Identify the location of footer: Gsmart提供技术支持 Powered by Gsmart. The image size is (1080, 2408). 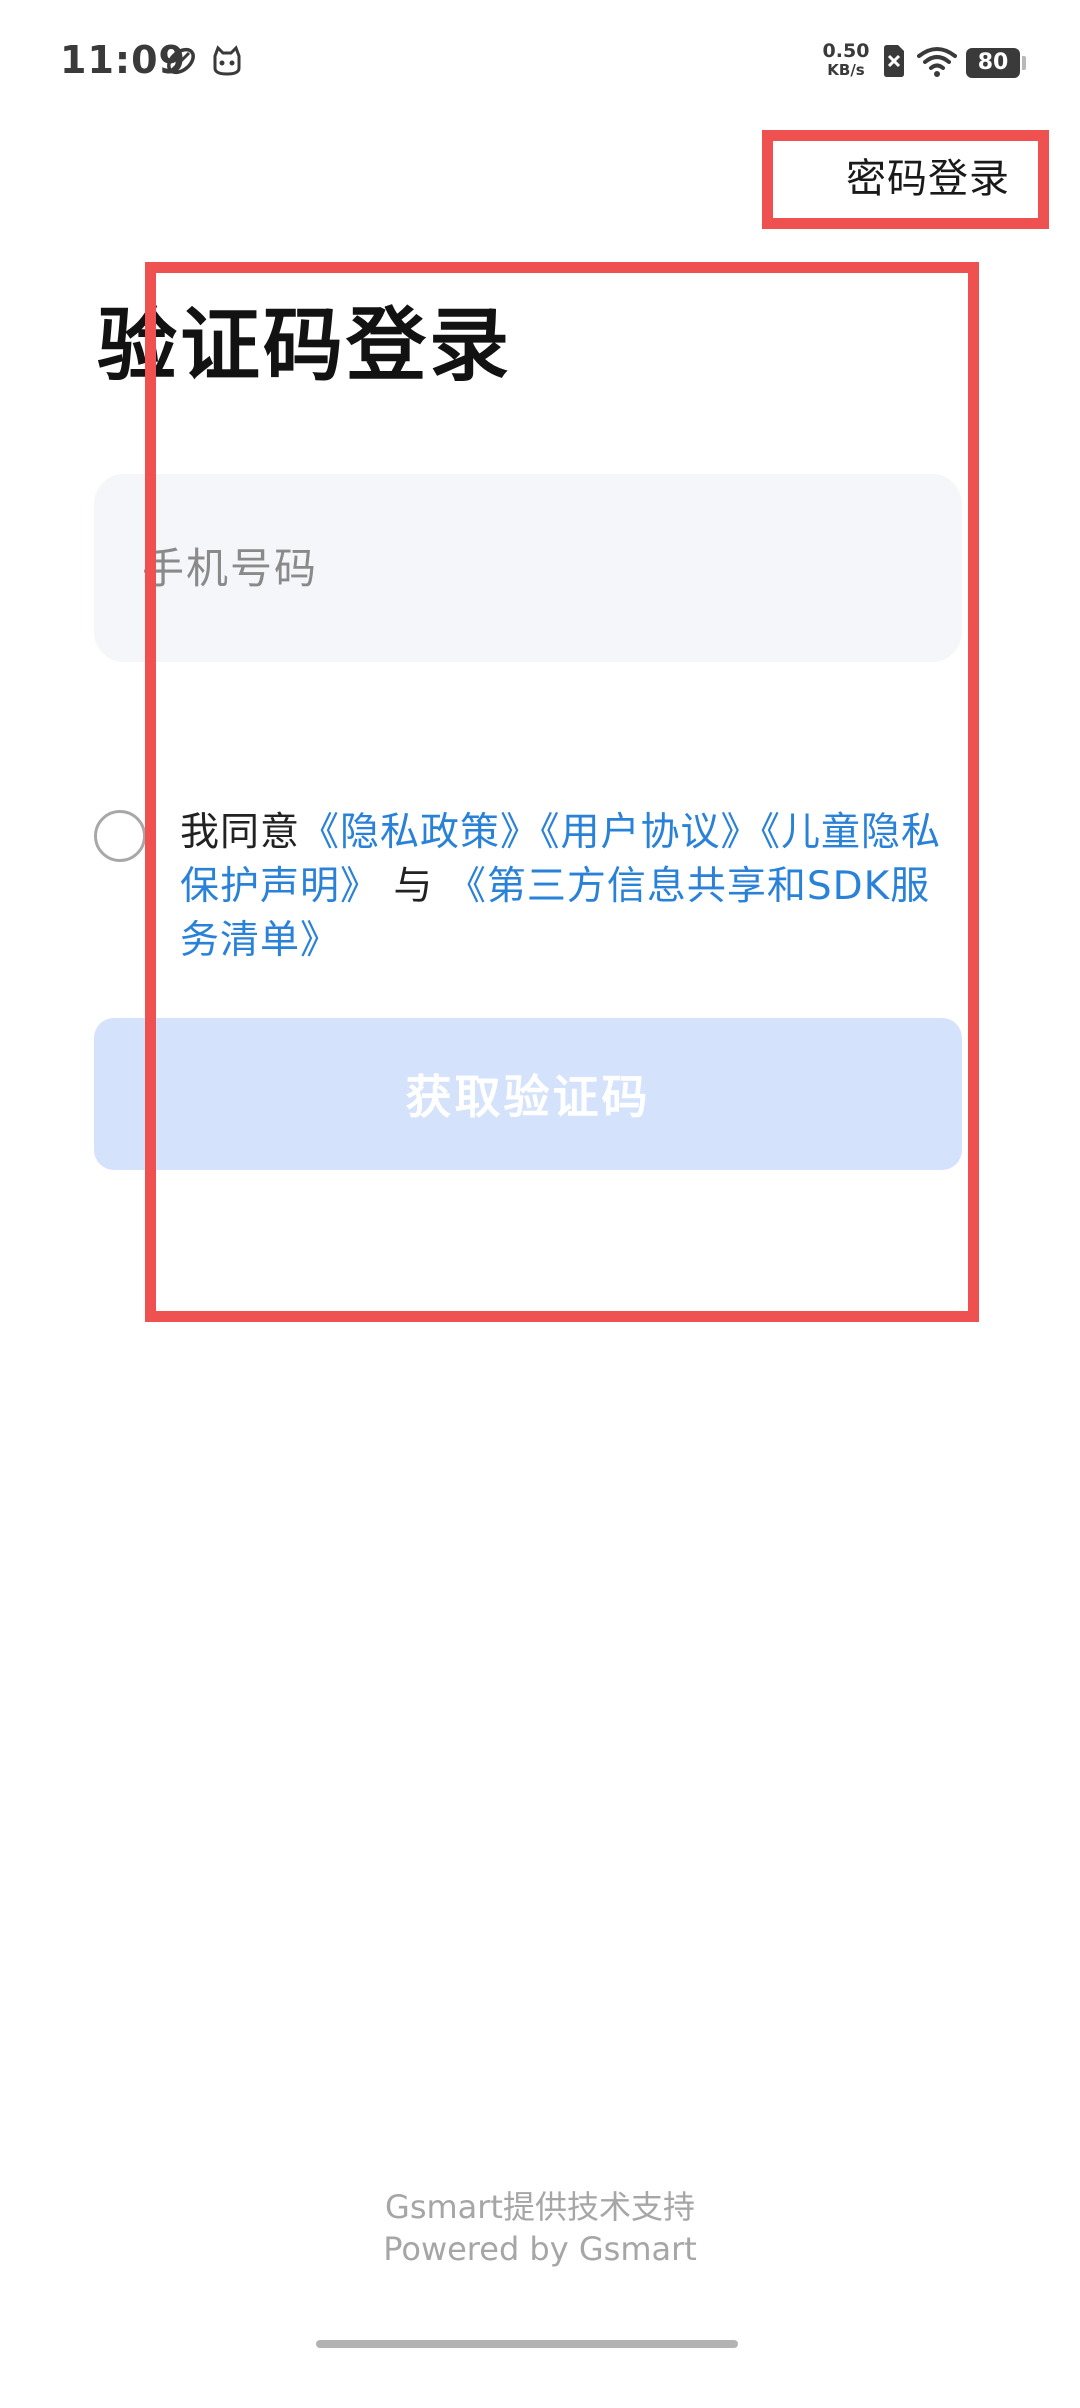
(540, 2228).